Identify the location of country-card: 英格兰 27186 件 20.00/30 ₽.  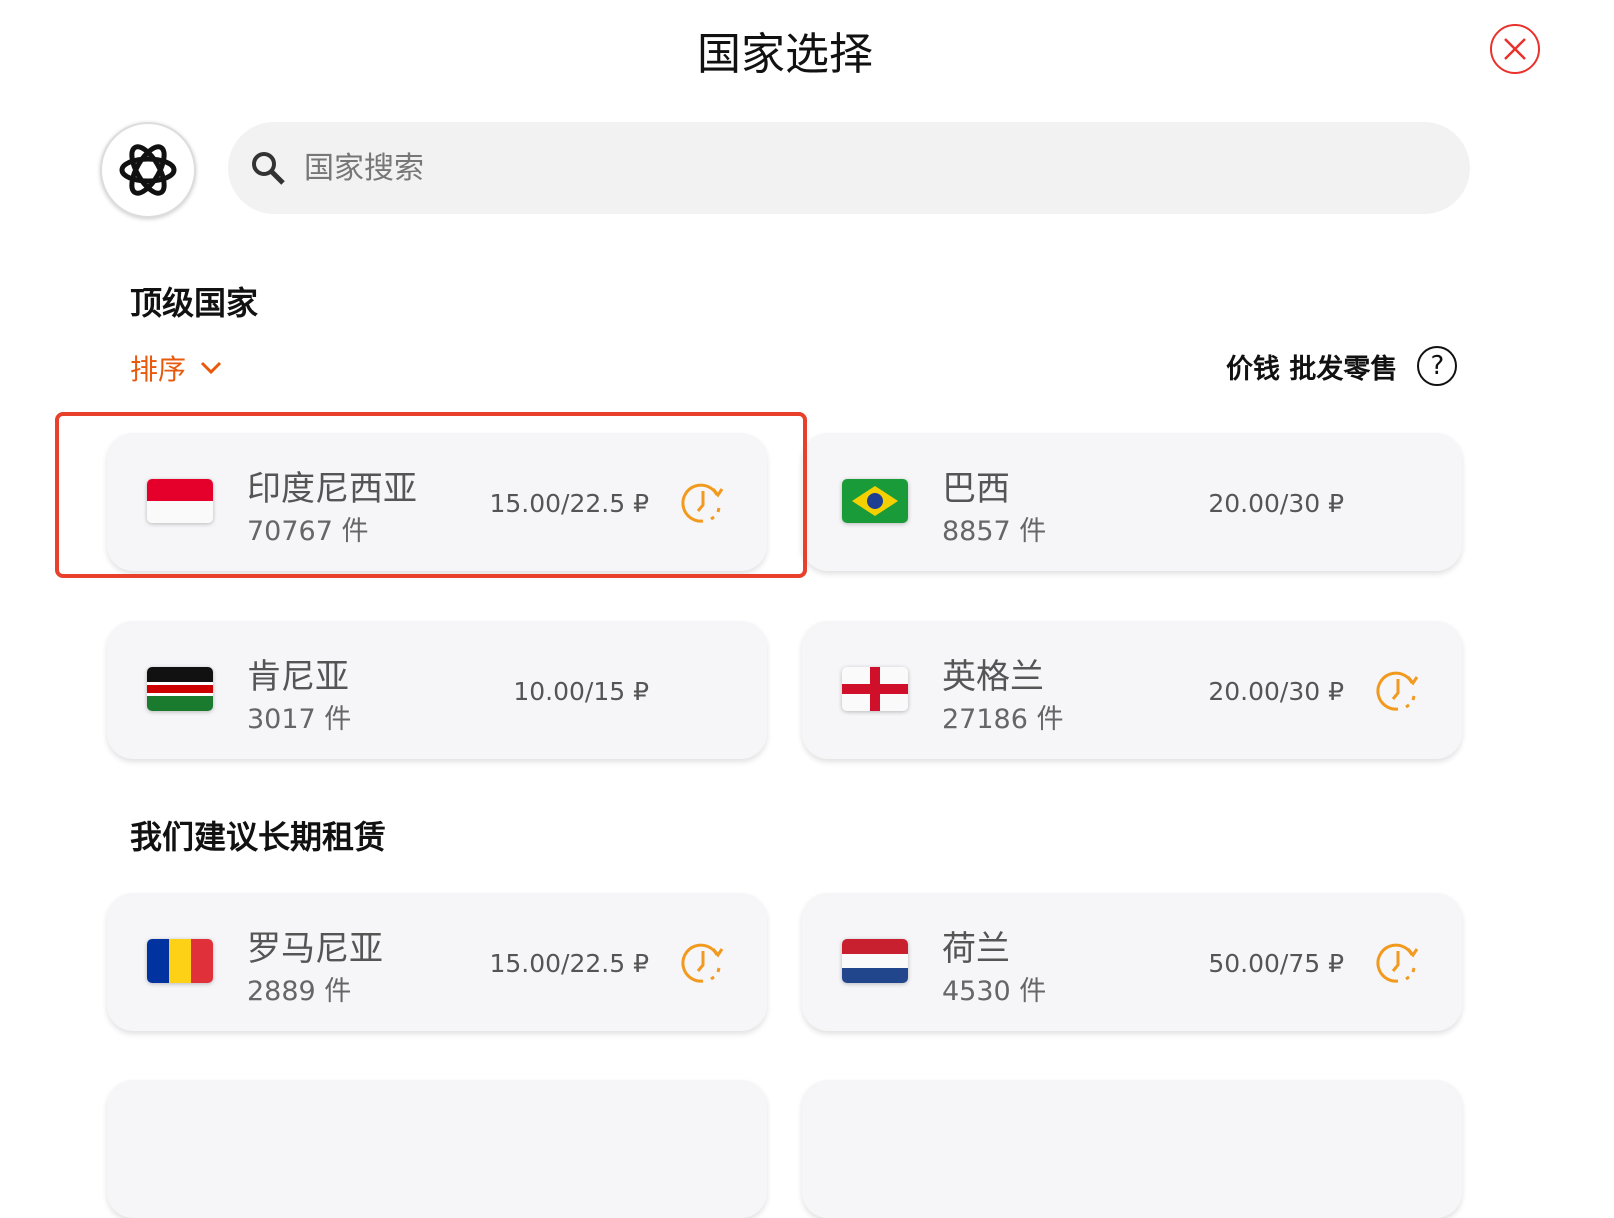
(1132, 690).